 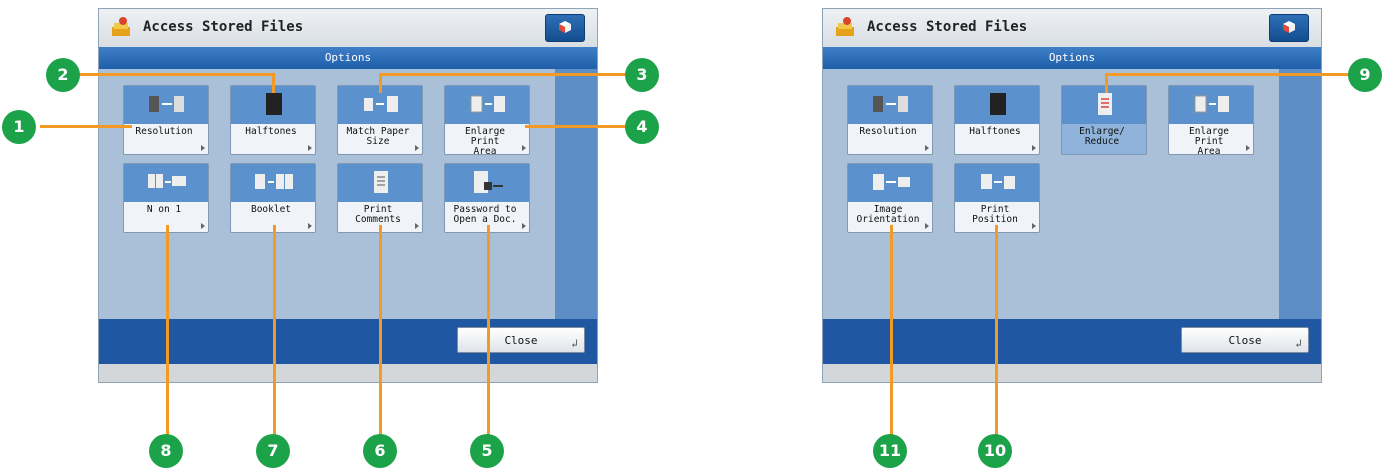 What do you see at coordinates (274, 181) in the screenshot?
I see `booklet-icon` at bounding box center [274, 181].